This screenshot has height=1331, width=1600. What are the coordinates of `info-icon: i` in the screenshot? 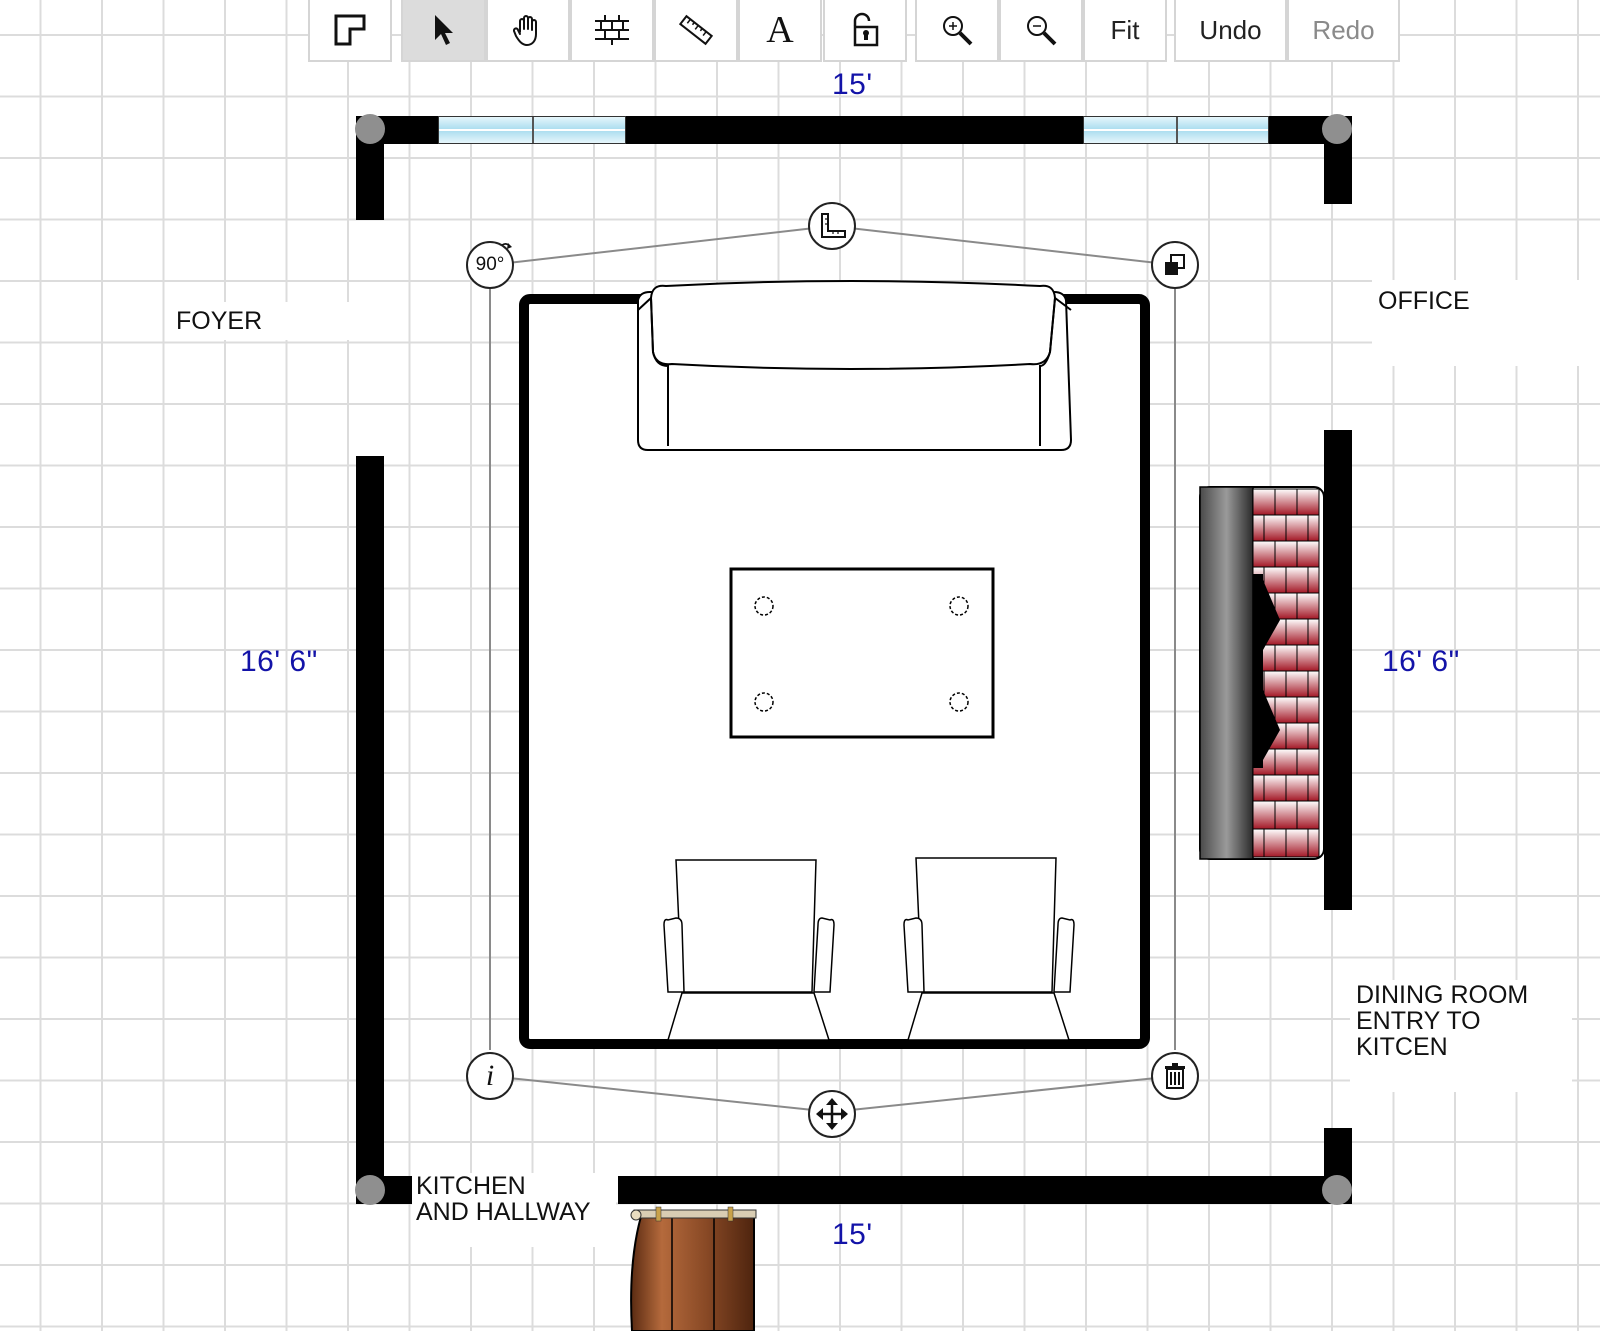 It's located at (490, 1075).